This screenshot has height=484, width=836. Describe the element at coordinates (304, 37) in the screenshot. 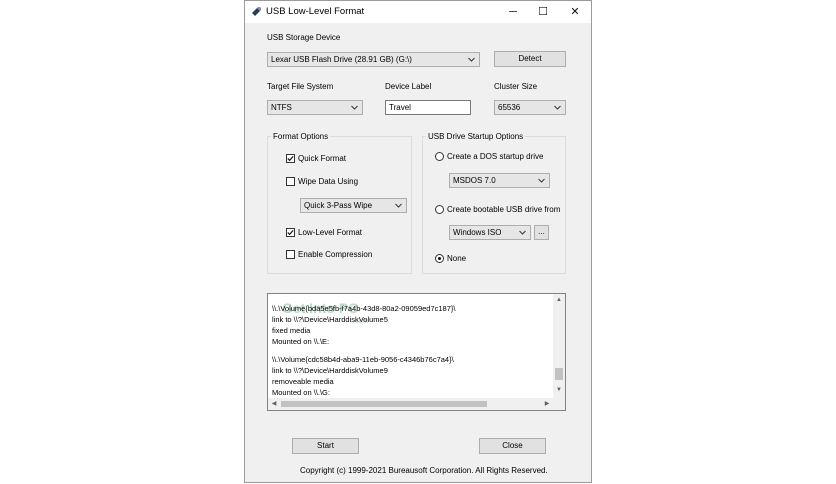

I see `usb-device-label: USB Storage Device` at that location.